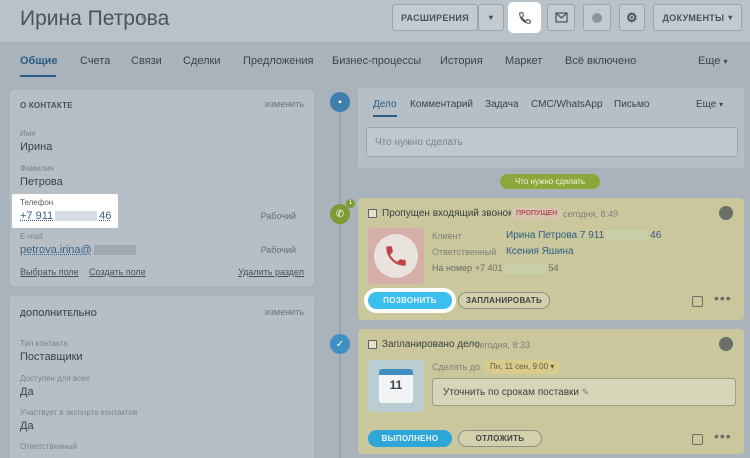 The height and width of the screenshot is (458, 750). Describe the element at coordinates (51, 357) in the screenshot. I see `contact-type-value: Поставщики` at that location.